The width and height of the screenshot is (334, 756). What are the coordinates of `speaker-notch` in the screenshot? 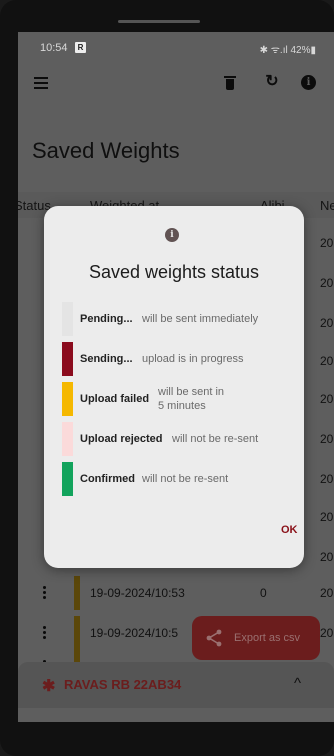 It's located at (159, 21).